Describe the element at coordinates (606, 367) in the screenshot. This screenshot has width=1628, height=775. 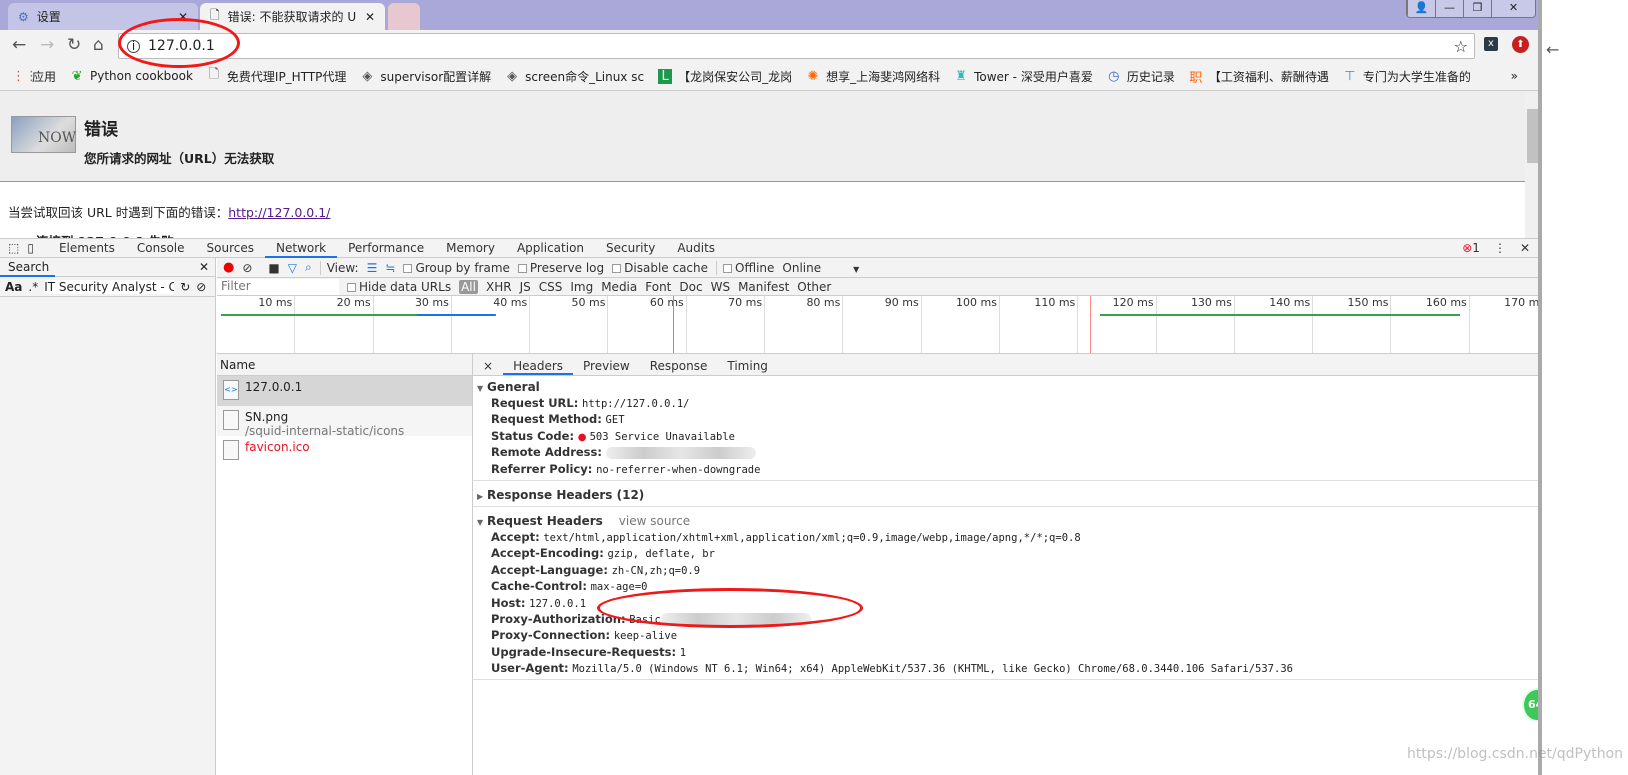
I see `detail-tab-preview: Preview` at that location.